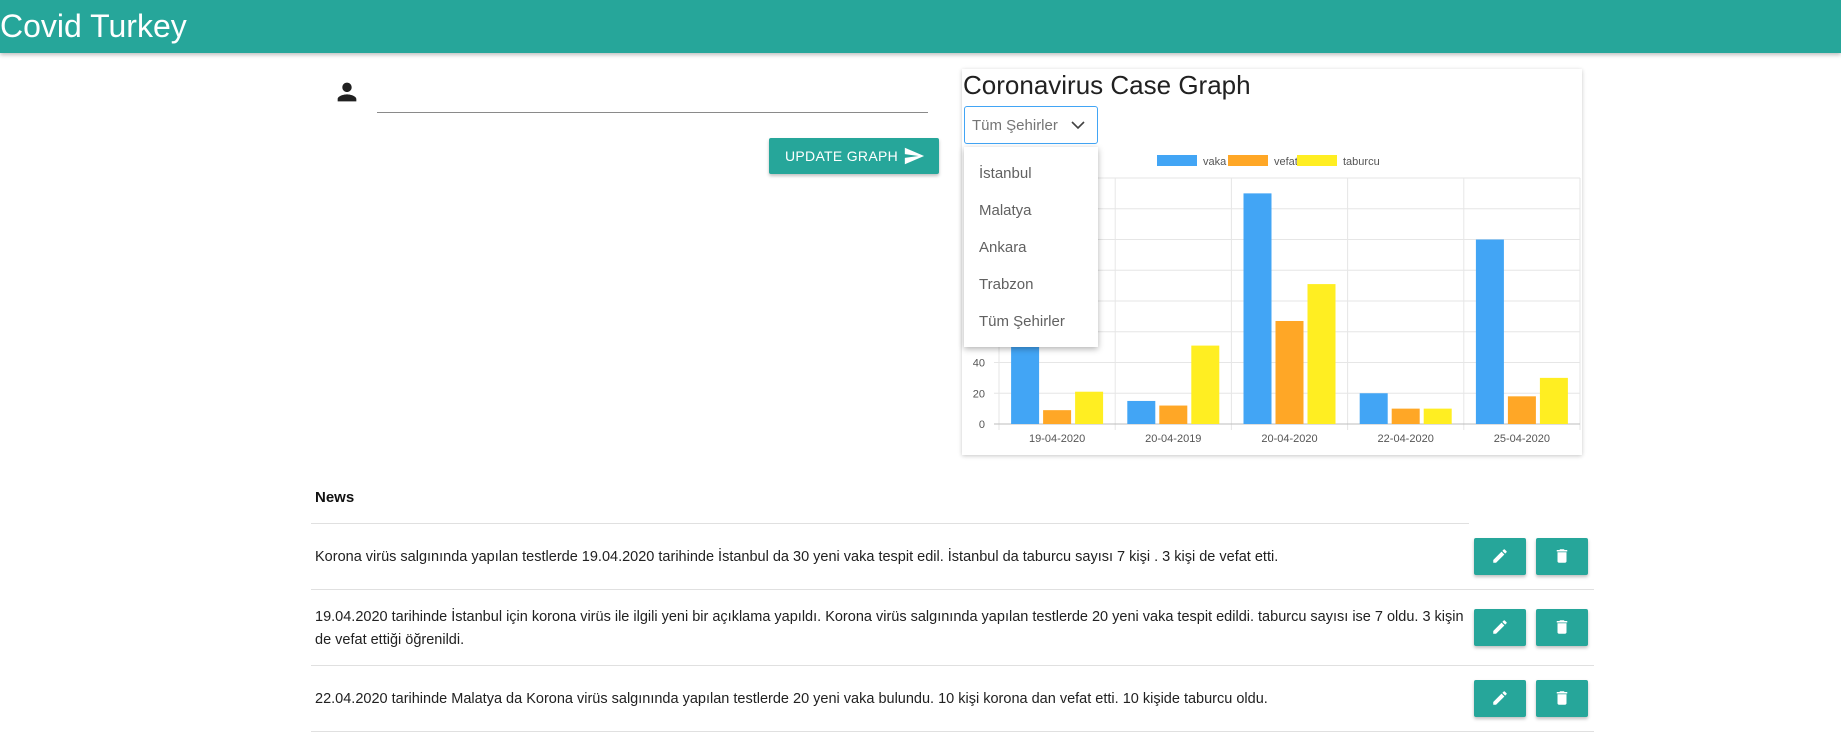 Image resolution: width=1841 pixels, height=735 pixels. Describe the element at coordinates (1003, 247) in the screenshot. I see `city-option-ankara: Ankara` at that location.